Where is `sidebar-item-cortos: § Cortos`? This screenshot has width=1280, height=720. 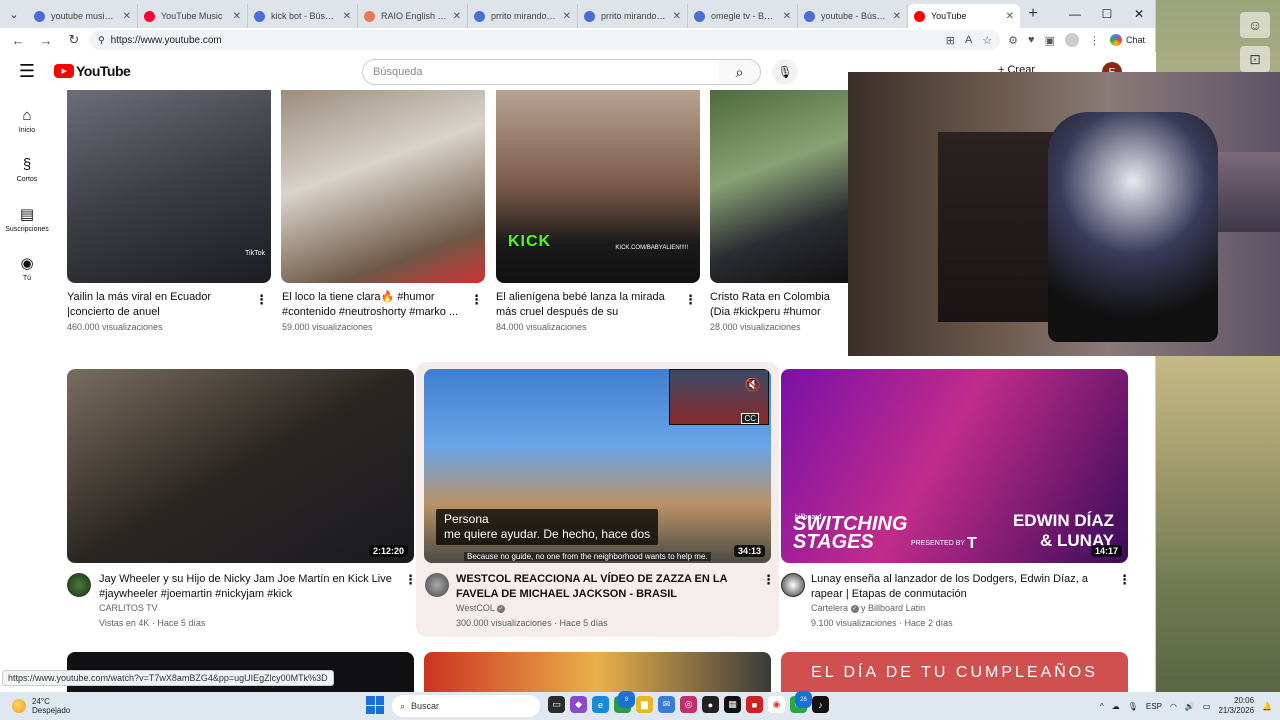 sidebar-item-cortos: § Cortos is located at coordinates (27, 169).